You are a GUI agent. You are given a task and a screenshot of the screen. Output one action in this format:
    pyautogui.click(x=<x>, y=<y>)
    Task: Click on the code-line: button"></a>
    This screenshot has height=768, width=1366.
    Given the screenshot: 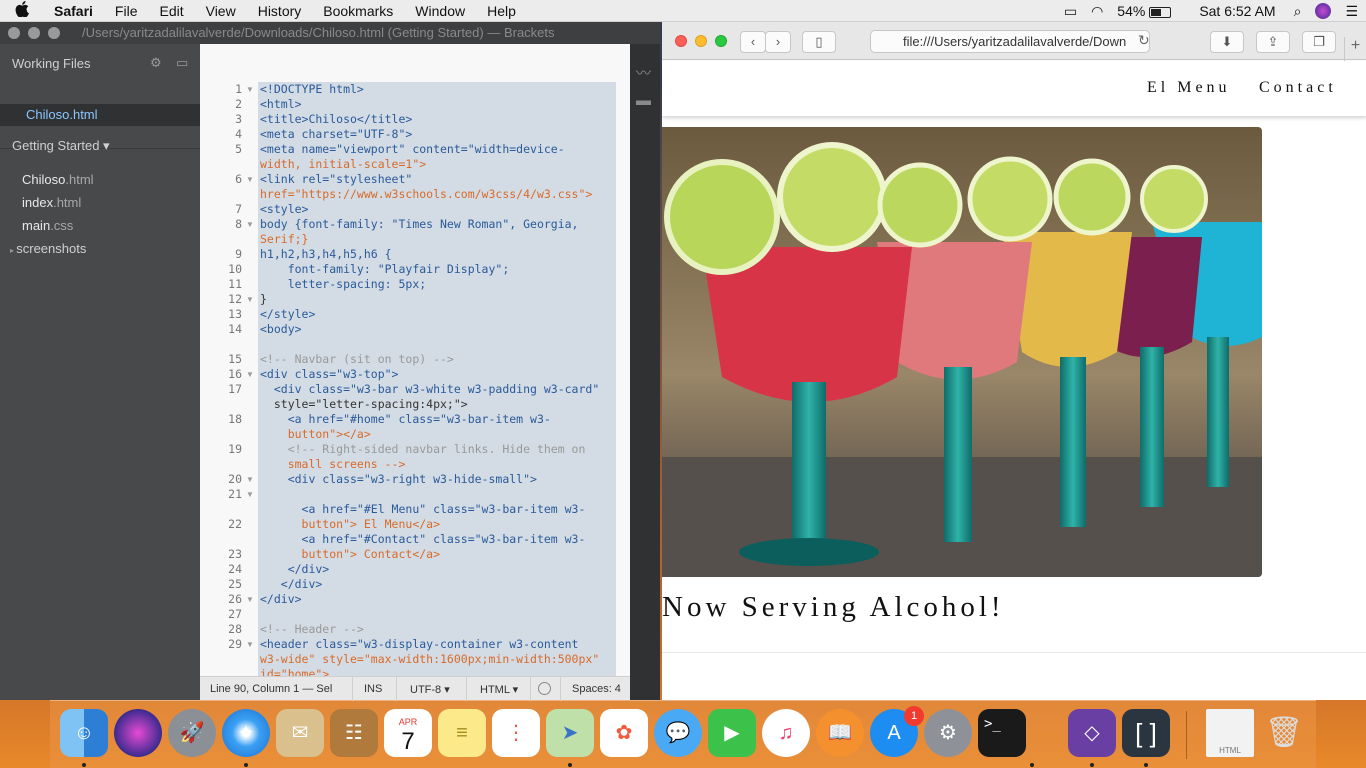 What is the action you would take?
    pyautogui.click(x=315, y=434)
    